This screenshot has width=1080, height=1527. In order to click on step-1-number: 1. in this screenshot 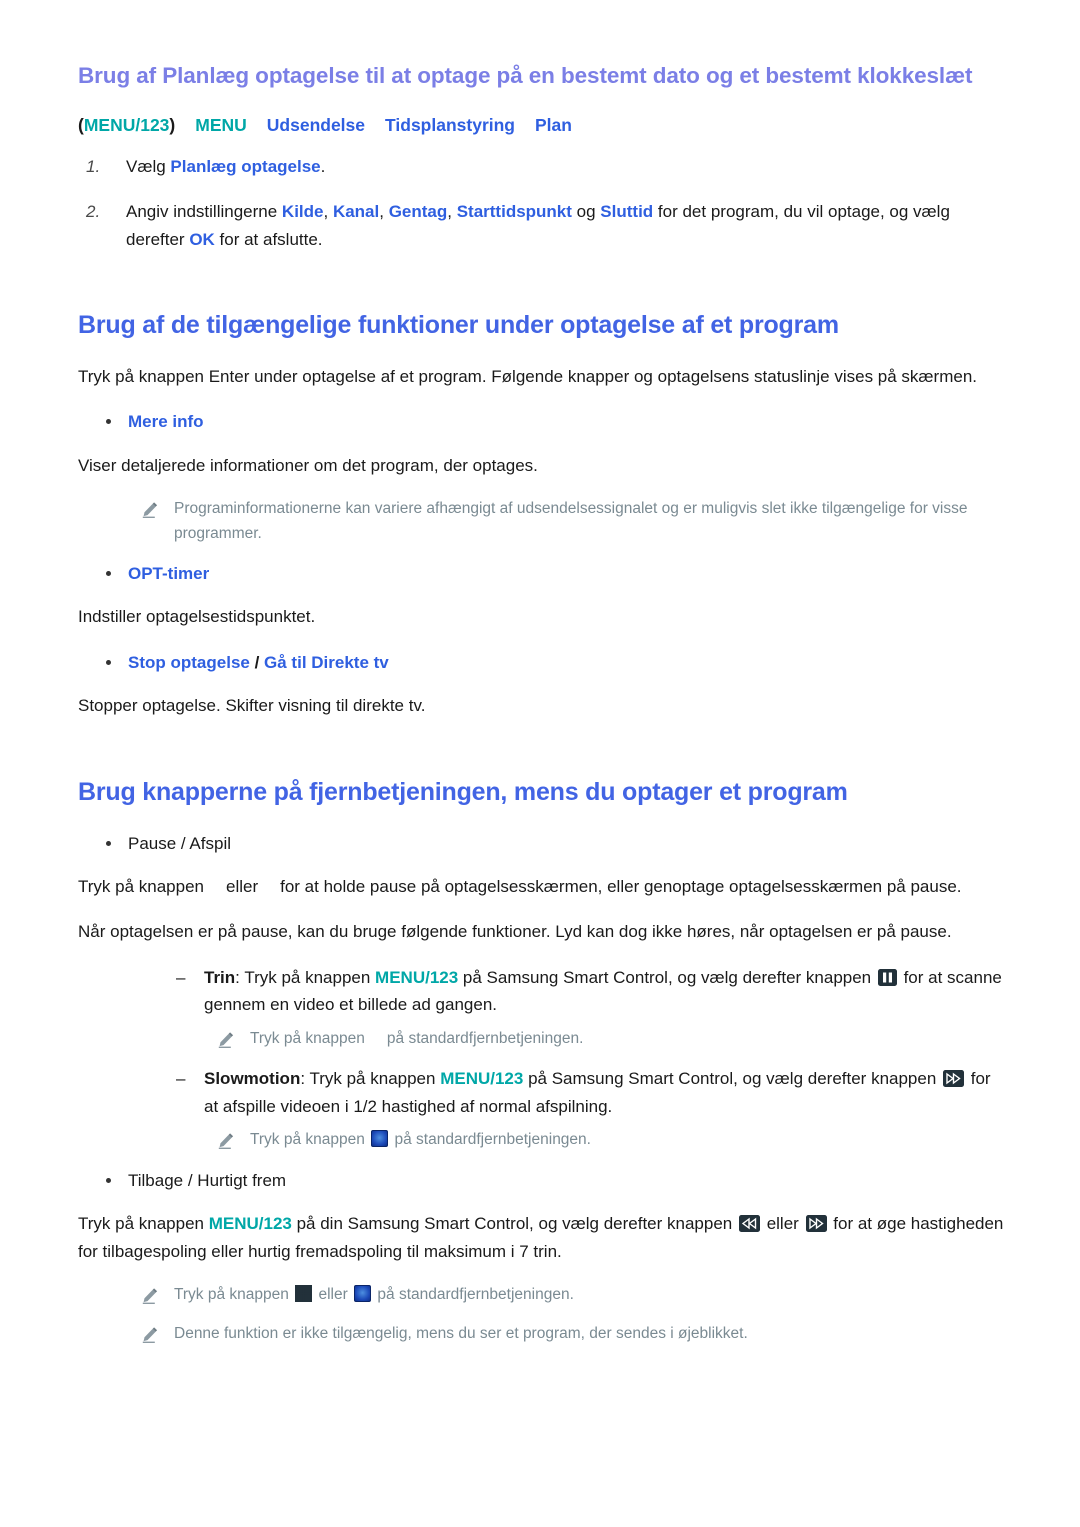, I will do `click(93, 167)`.